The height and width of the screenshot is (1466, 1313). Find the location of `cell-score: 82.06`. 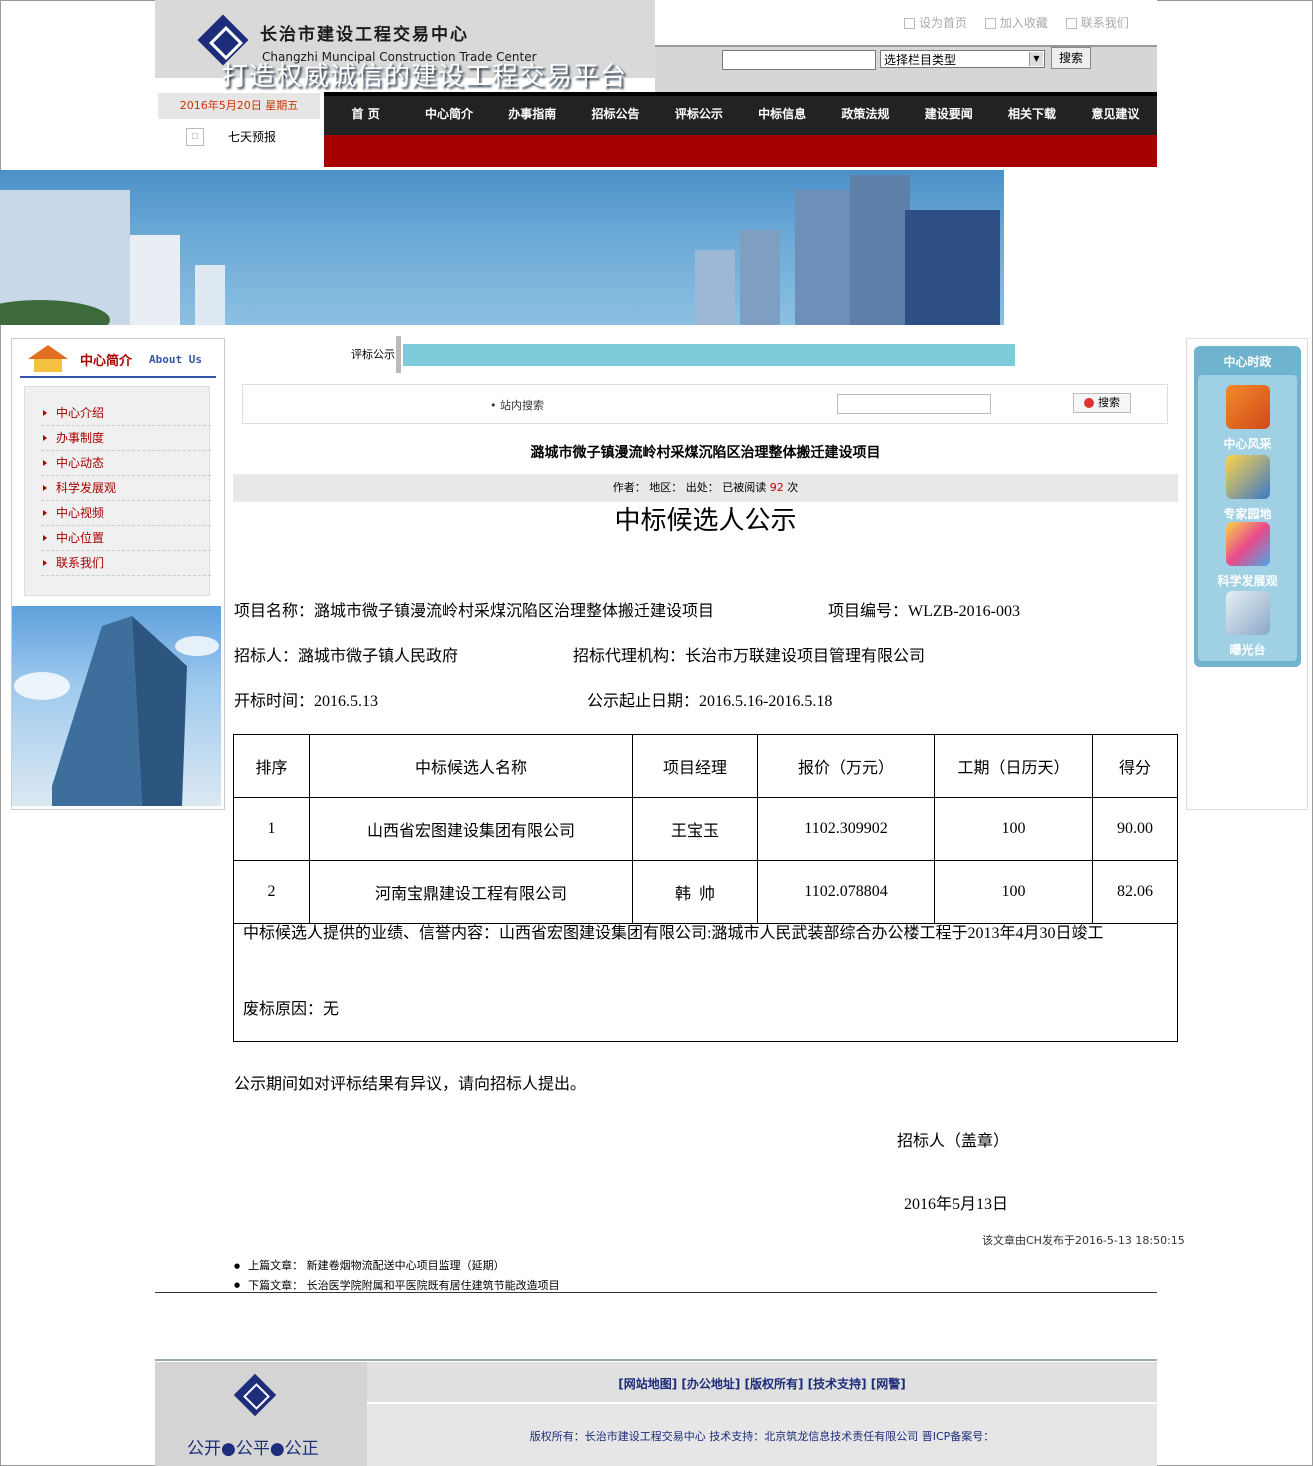

cell-score: 82.06 is located at coordinates (1135, 892).